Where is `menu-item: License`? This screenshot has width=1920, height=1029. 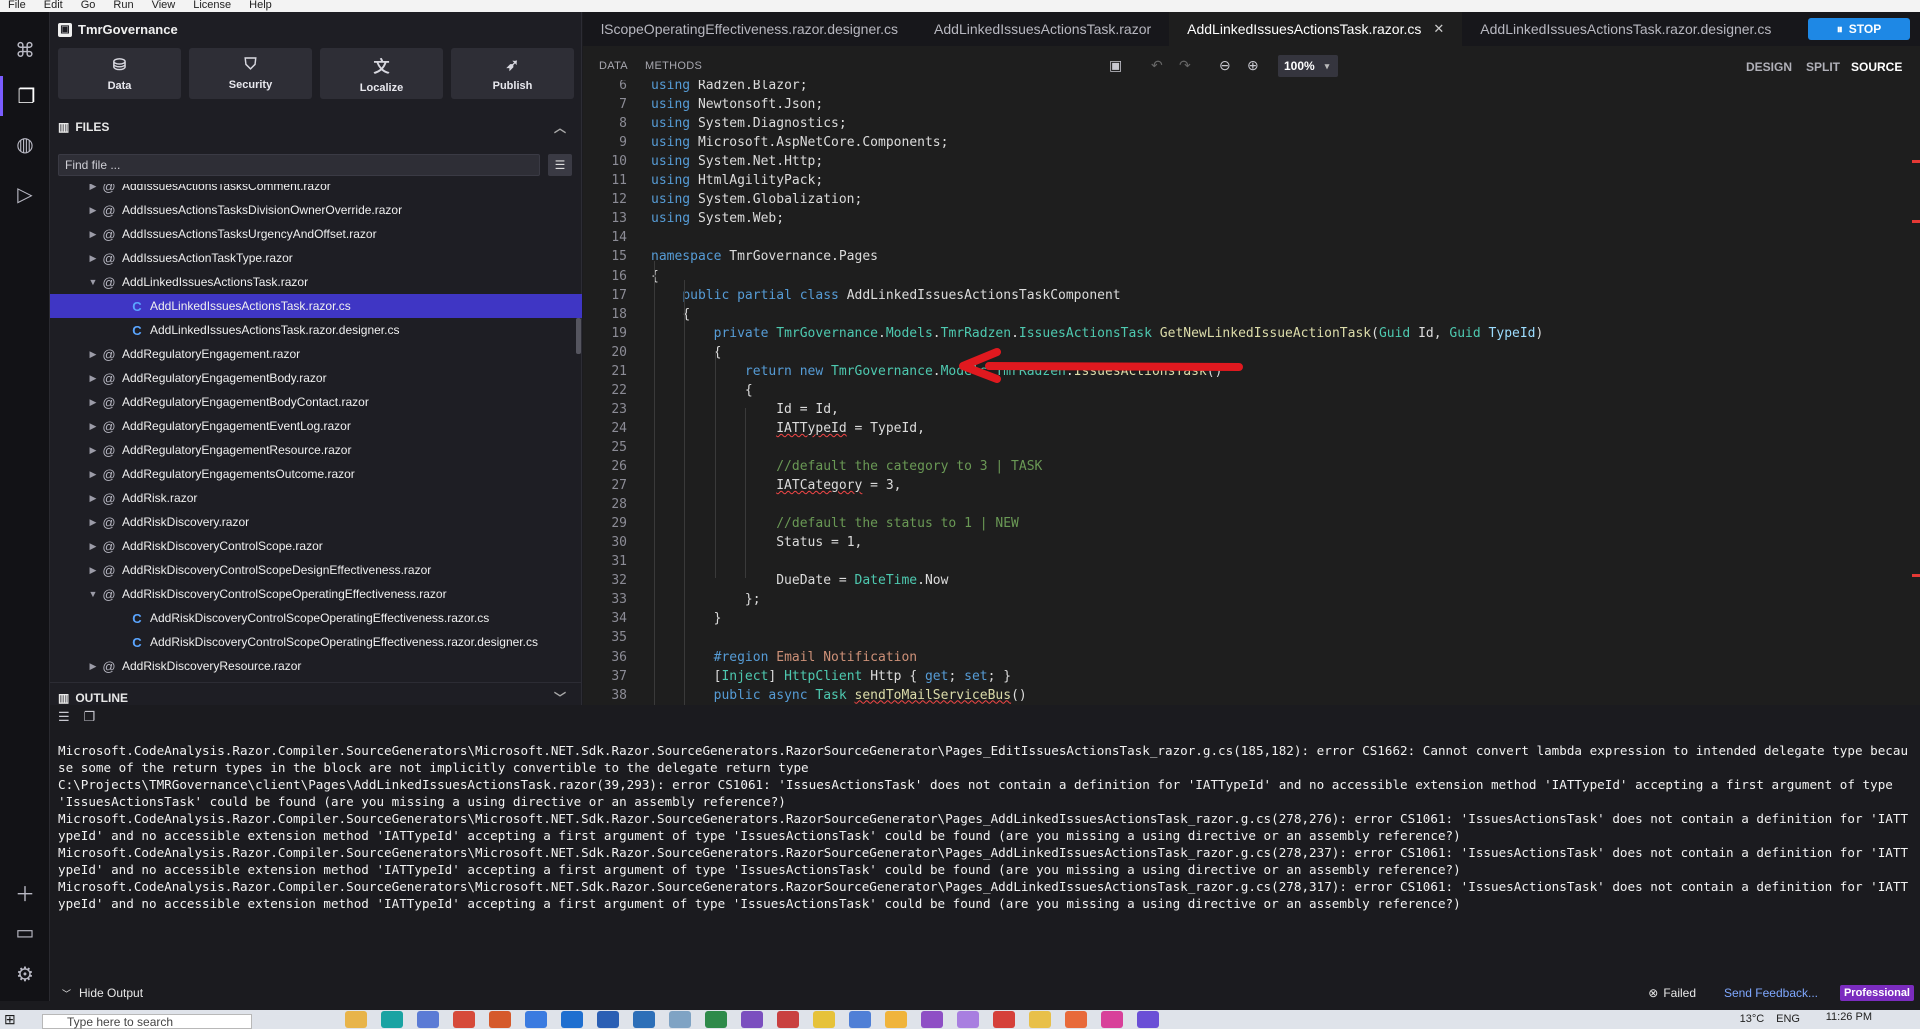
menu-item: License is located at coordinates (212, 6).